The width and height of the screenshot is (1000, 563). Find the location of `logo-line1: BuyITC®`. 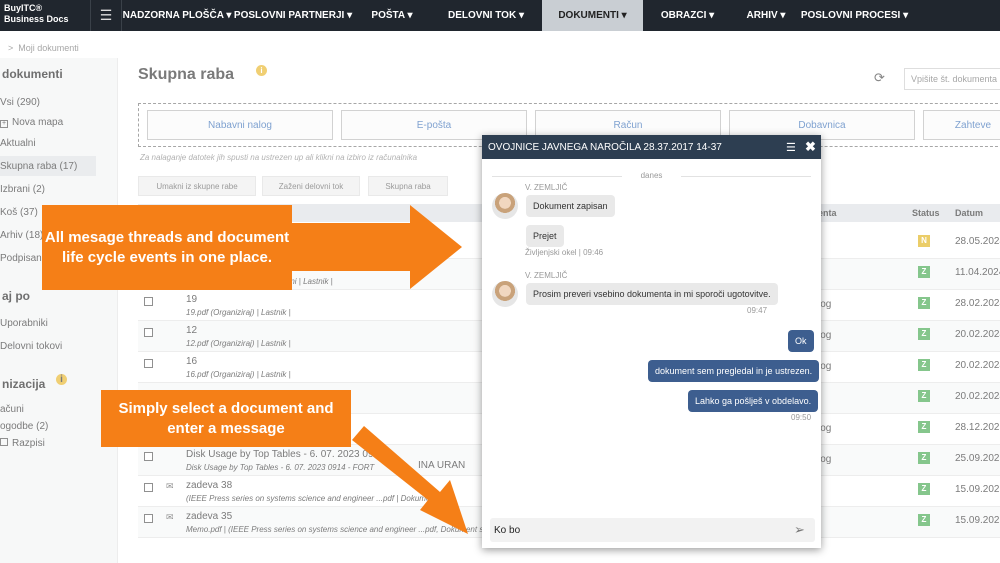

logo-line1: BuyITC® is located at coordinates (23, 8).